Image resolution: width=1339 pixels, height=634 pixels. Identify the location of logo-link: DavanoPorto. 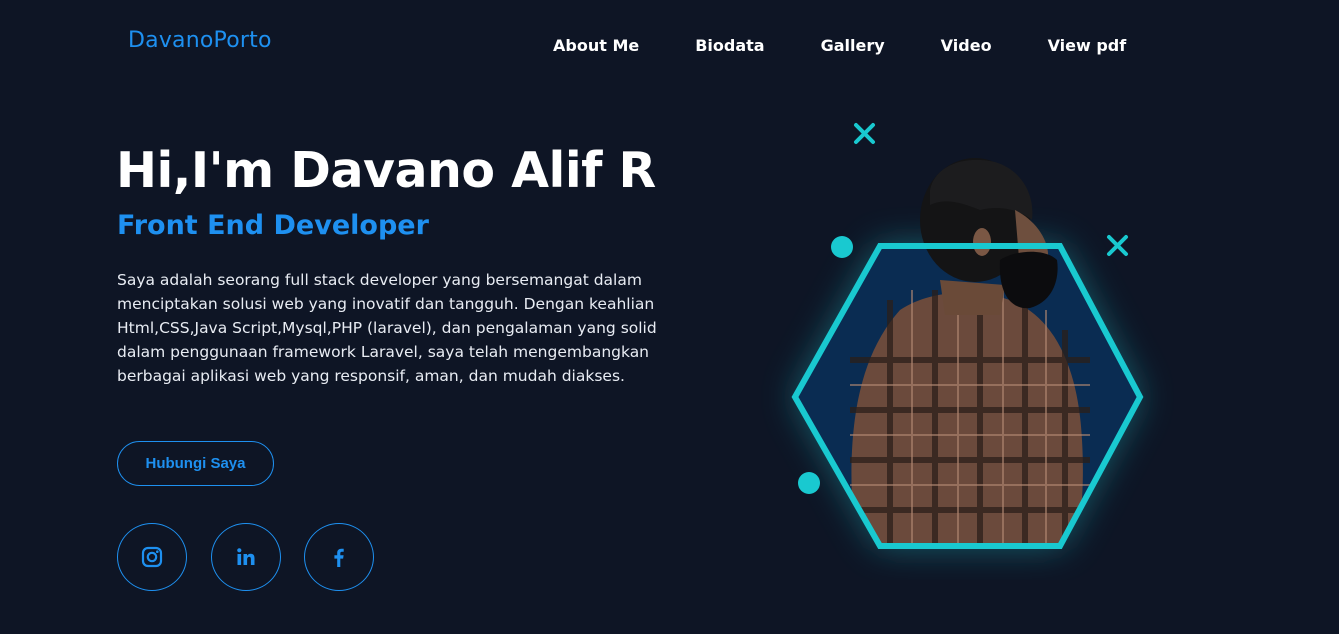
(200, 40).